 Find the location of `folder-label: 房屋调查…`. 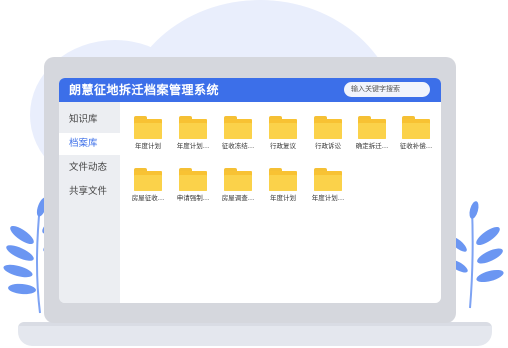

folder-label: 房屋调查… is located at coordinates (238, 198).